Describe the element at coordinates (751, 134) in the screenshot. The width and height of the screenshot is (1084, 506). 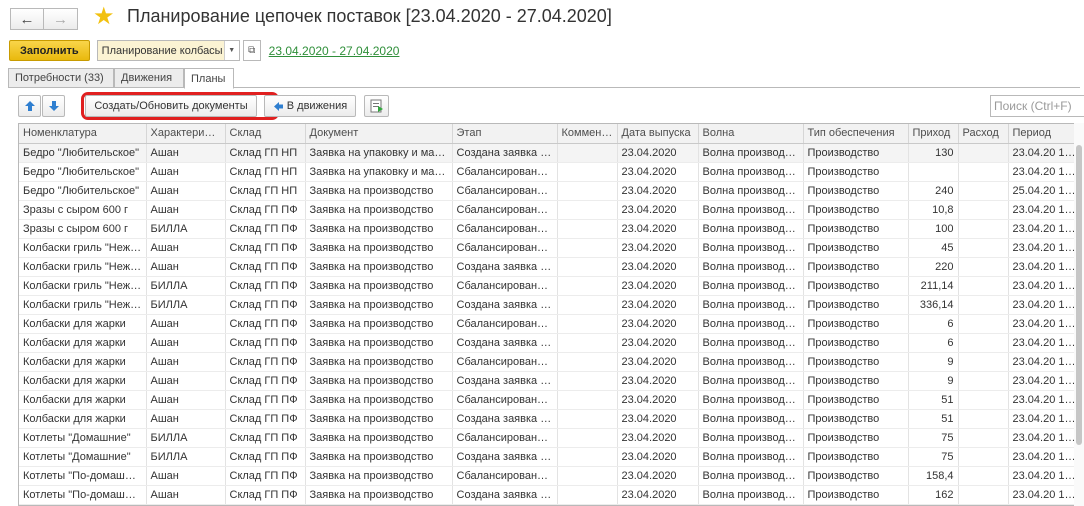
I see `column-header: Волна` at that location.